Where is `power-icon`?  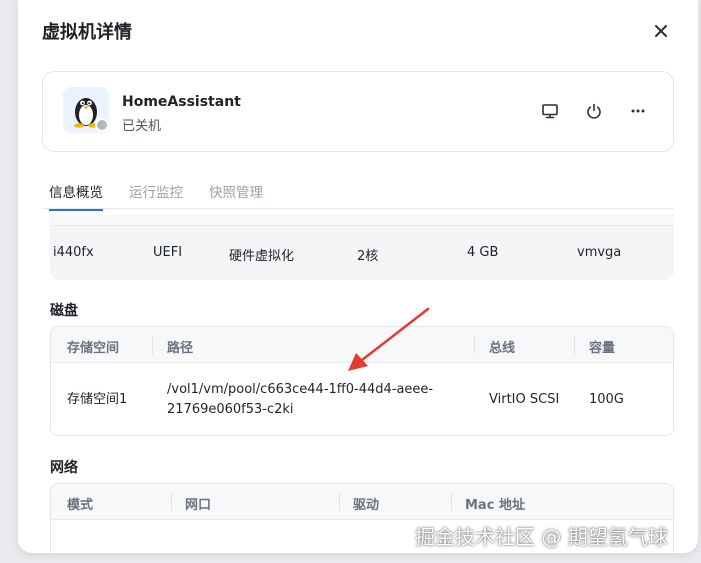 power-icon is located at coordinates (594, 111).